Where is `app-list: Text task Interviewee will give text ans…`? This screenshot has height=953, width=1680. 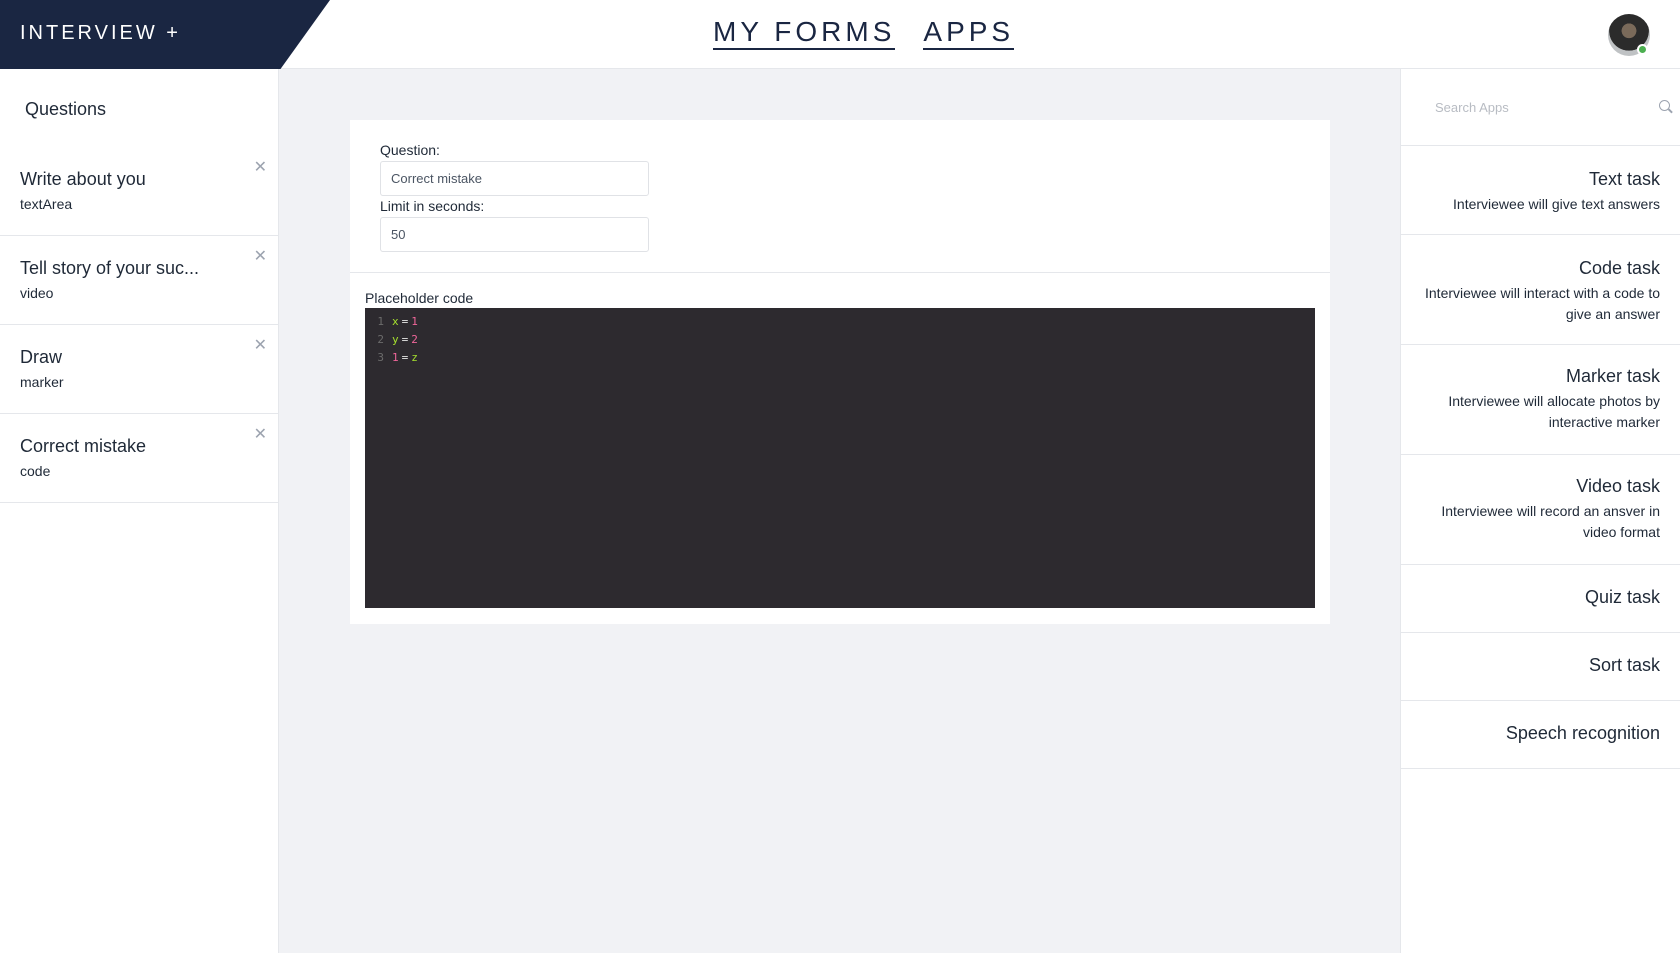
app-list: Text task Interviewee will give text ans… is located at coordinates (1540, 457).